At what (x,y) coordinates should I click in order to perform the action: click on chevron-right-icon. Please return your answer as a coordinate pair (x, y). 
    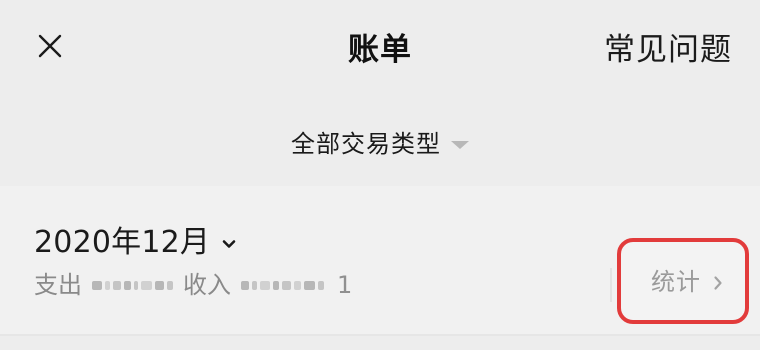
    Looking at the image, I should click on (718, 282).